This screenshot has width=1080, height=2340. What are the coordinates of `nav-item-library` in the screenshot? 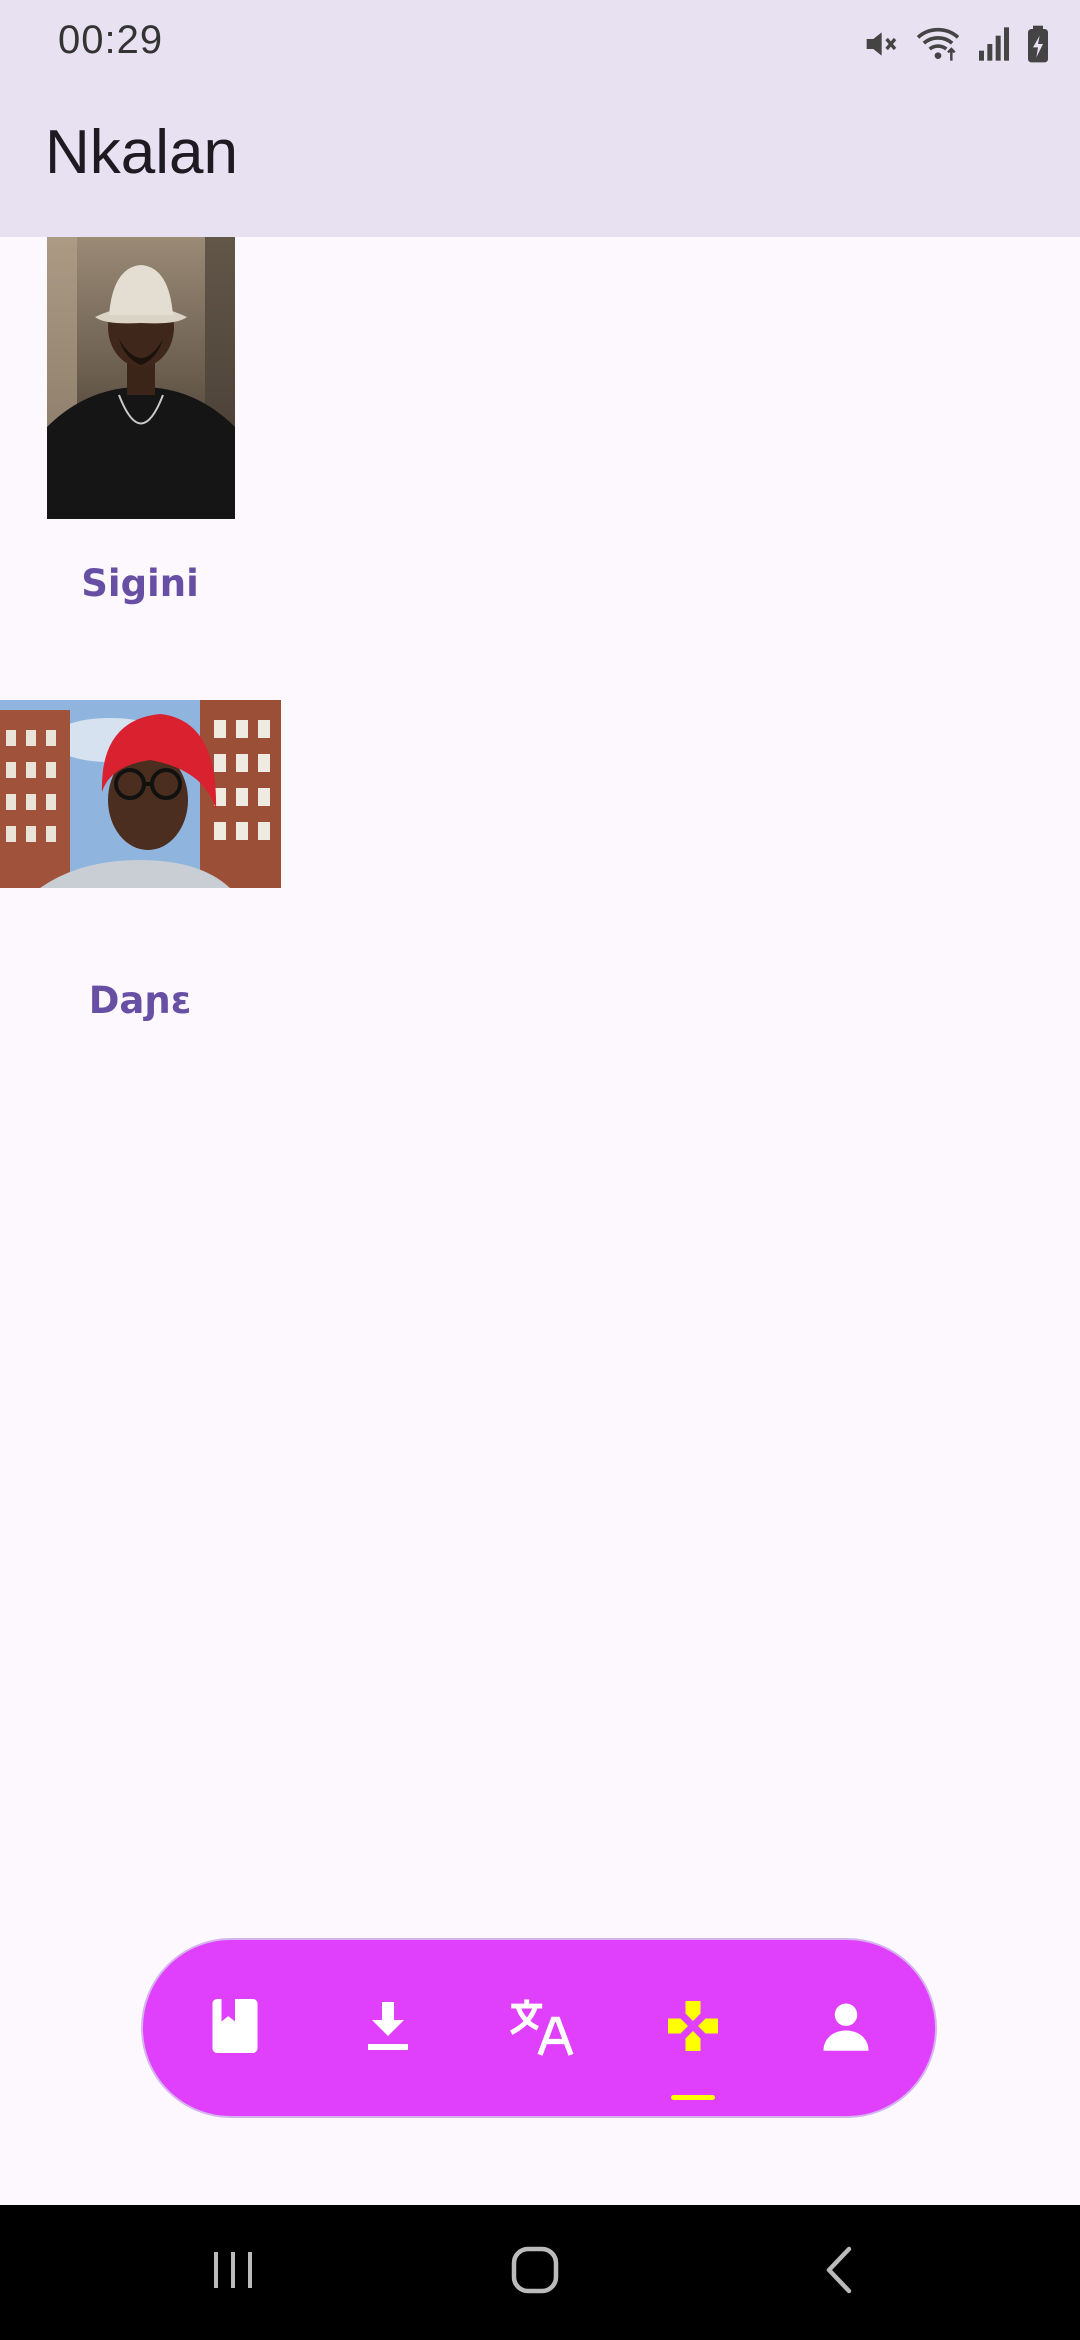 It's located at (235, 2028).